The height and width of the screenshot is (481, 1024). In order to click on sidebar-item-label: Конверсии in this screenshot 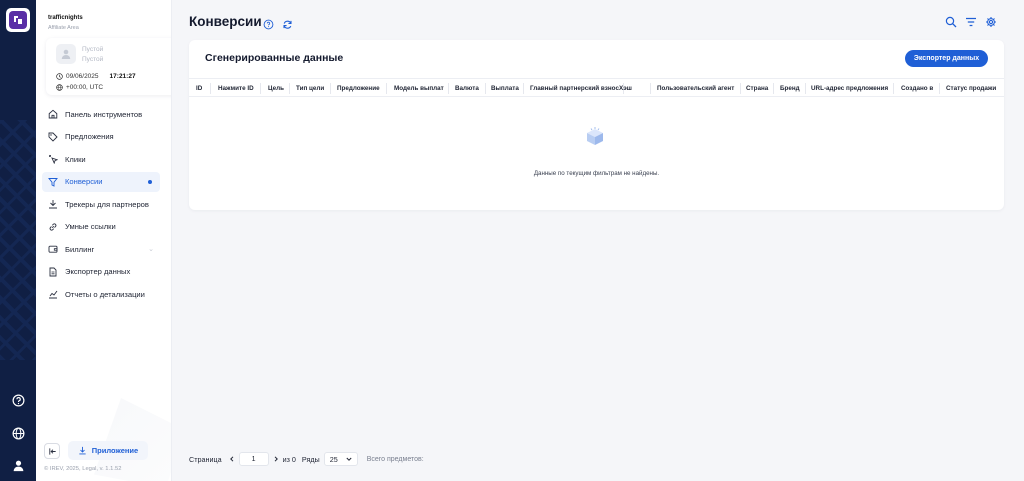, I will do `click(84, 181)`.